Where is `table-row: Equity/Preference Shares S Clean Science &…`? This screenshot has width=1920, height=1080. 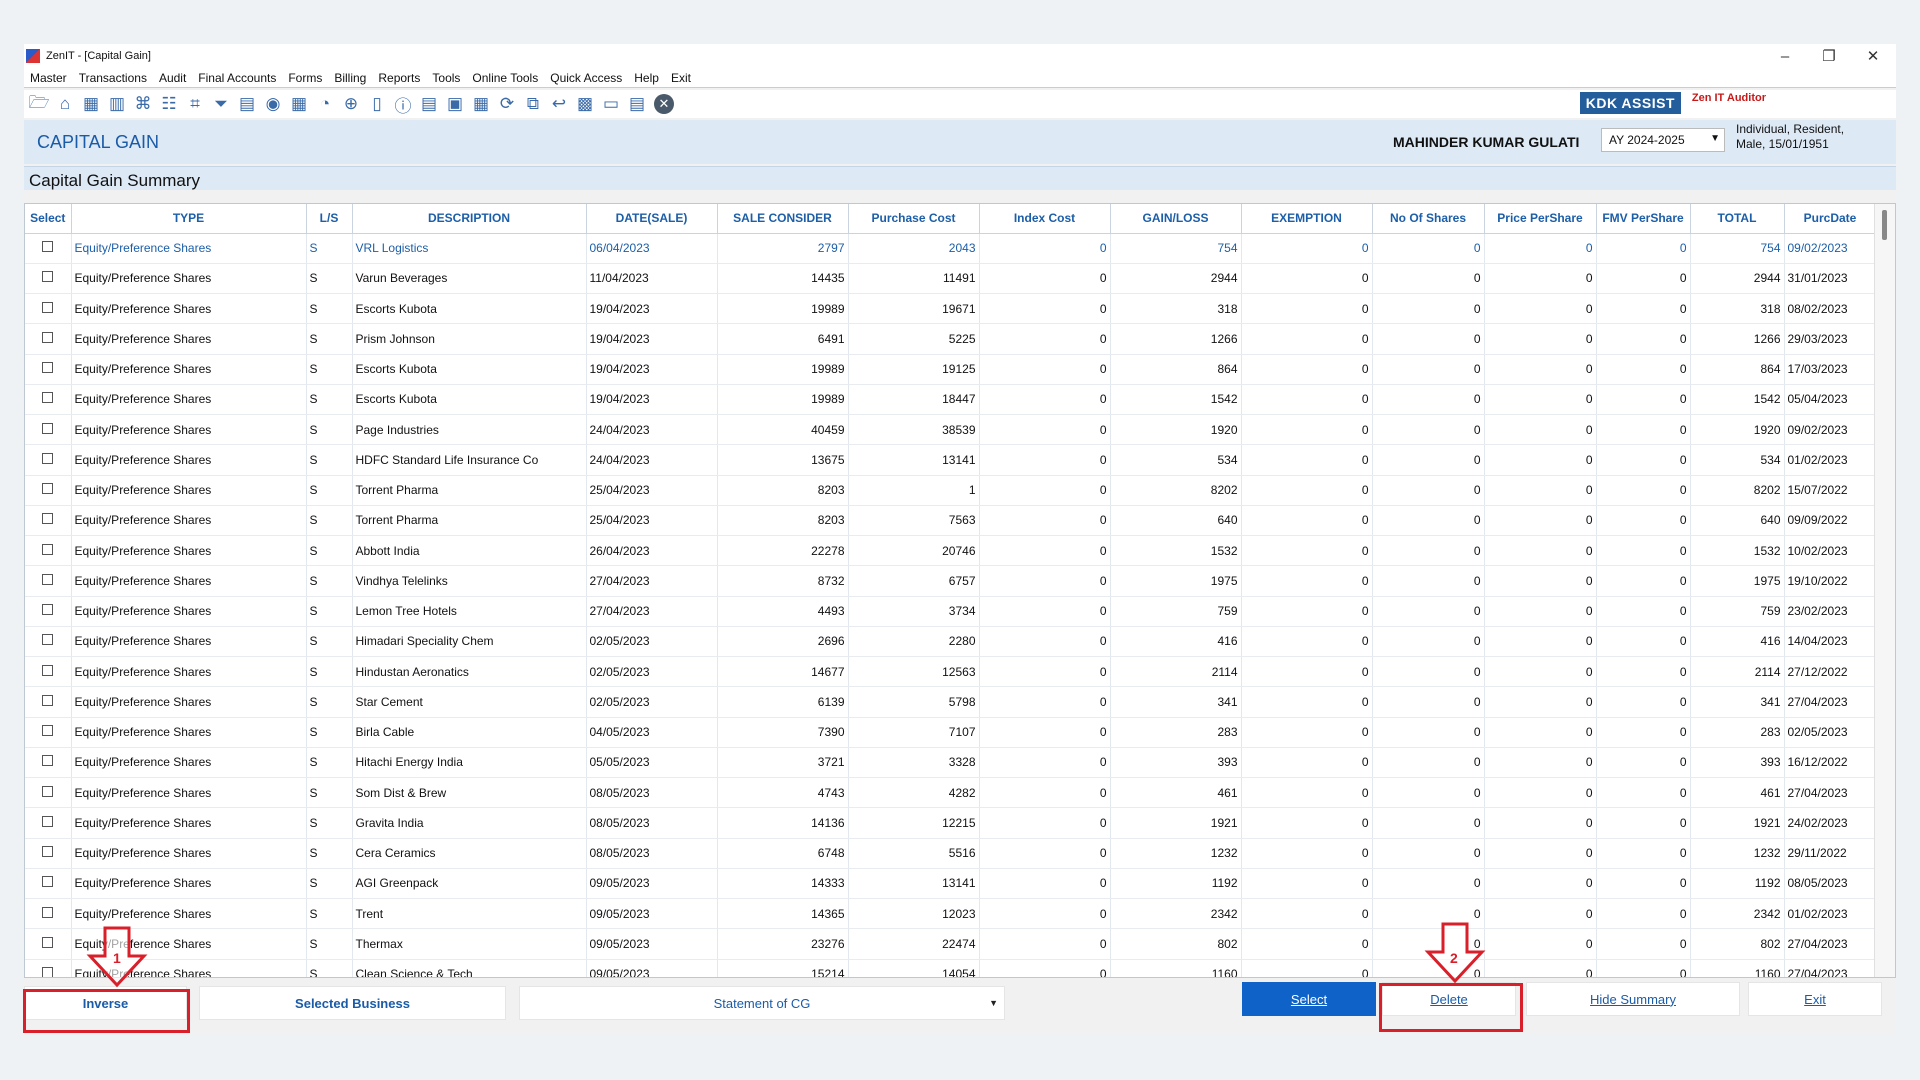 table-row: Equity/Preference Shares S Clean Science &… is located at coordinates (951, 968).